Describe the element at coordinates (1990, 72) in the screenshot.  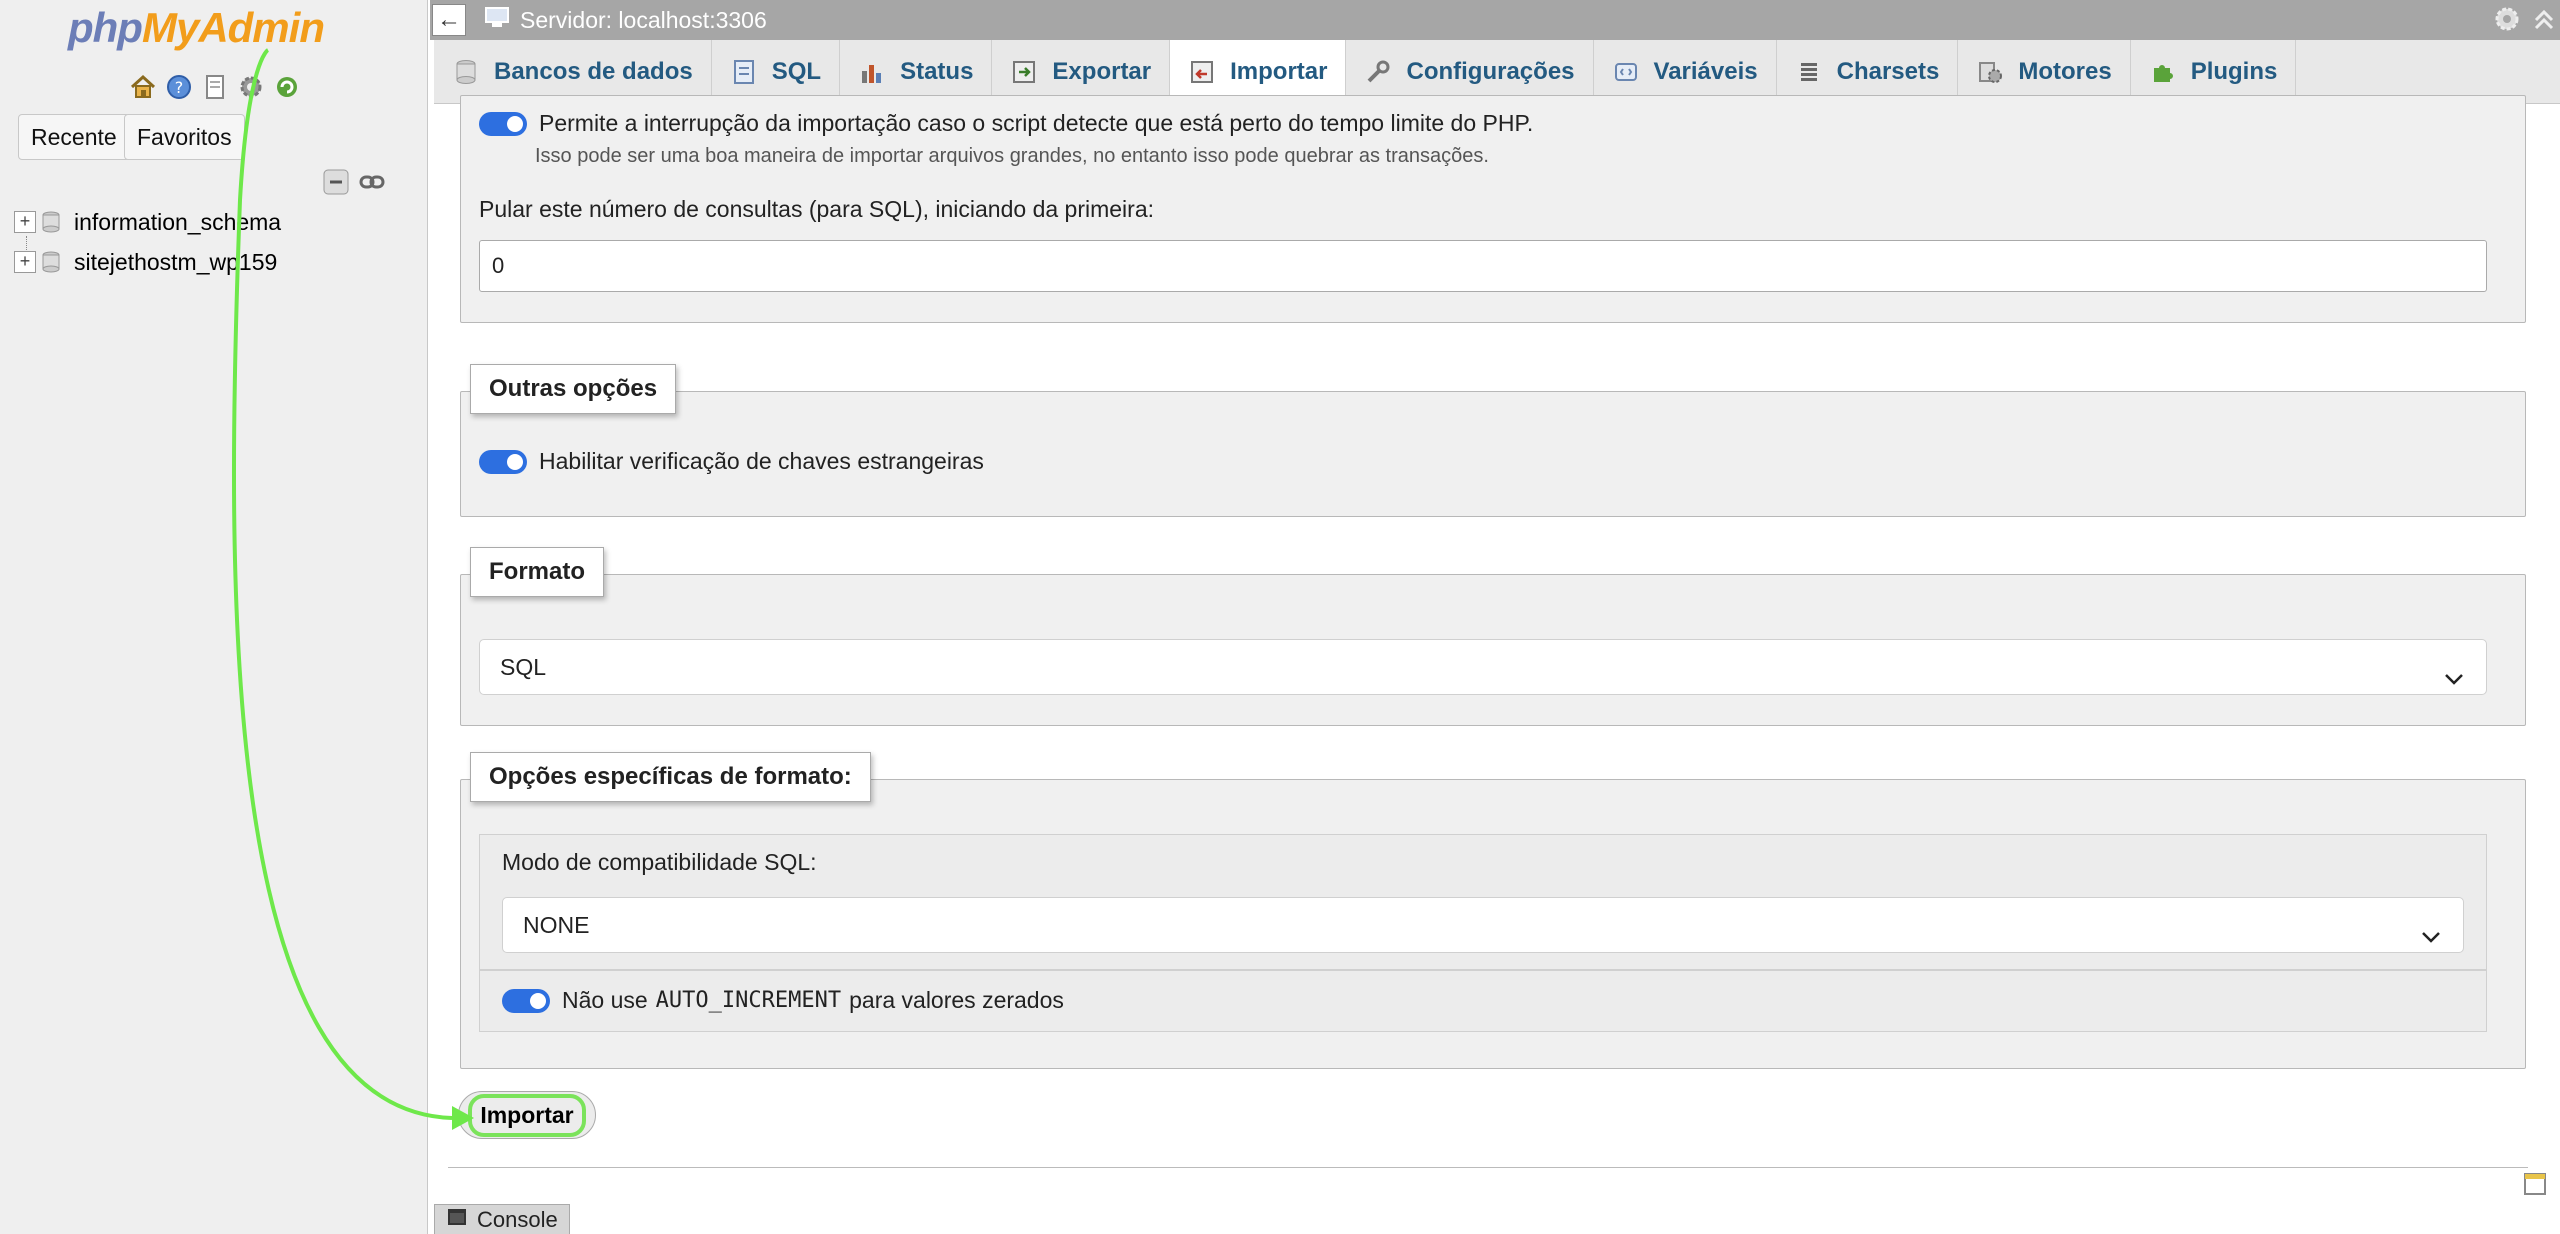
I see `engines-icon` at that location.